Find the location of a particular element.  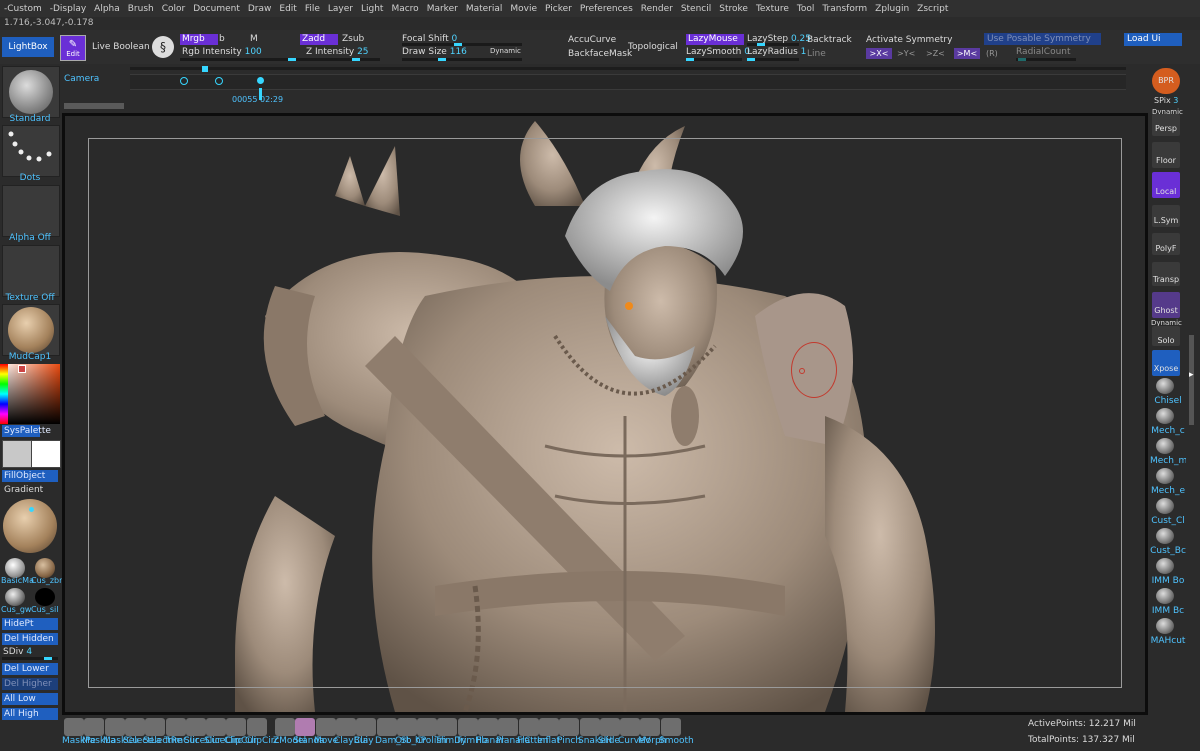

timeline-track is located at coordinates (628, 82).